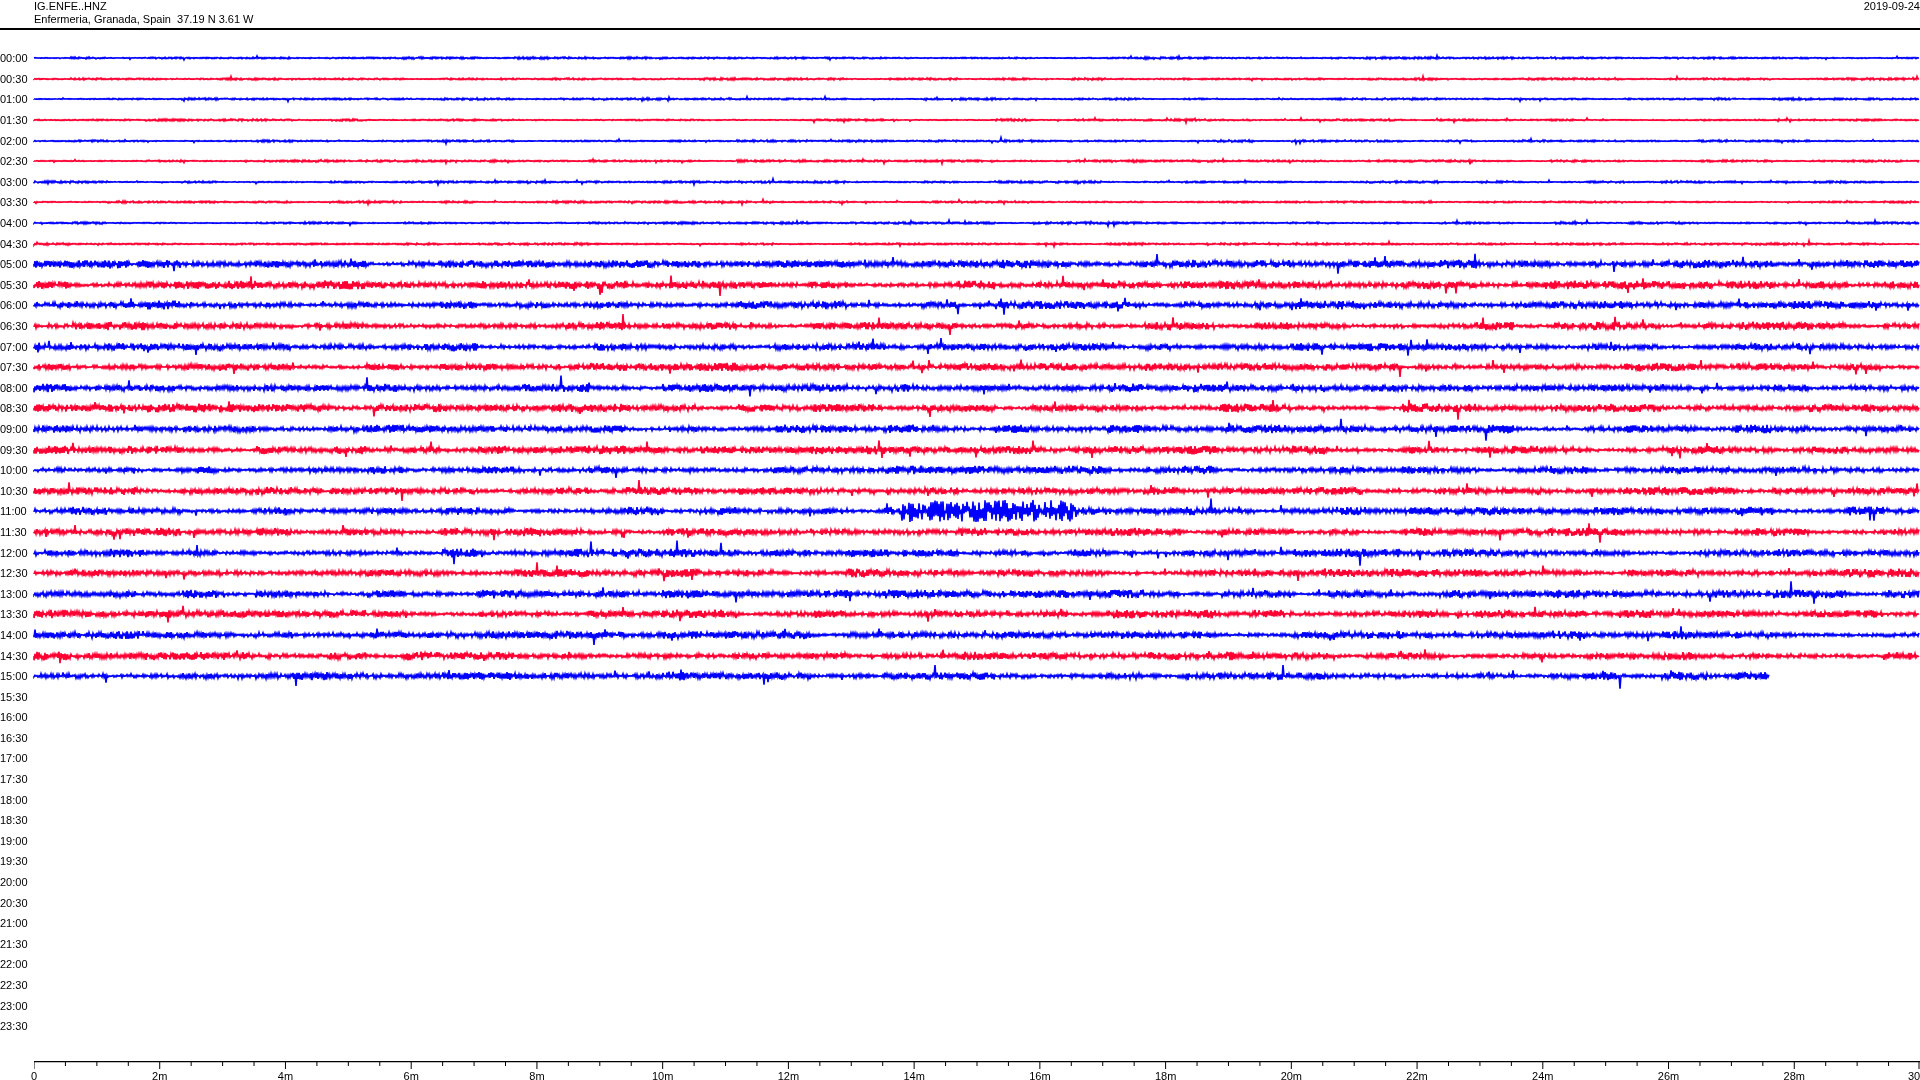  I want to click on axis-tick-label: 12m, so click(788, 1074).